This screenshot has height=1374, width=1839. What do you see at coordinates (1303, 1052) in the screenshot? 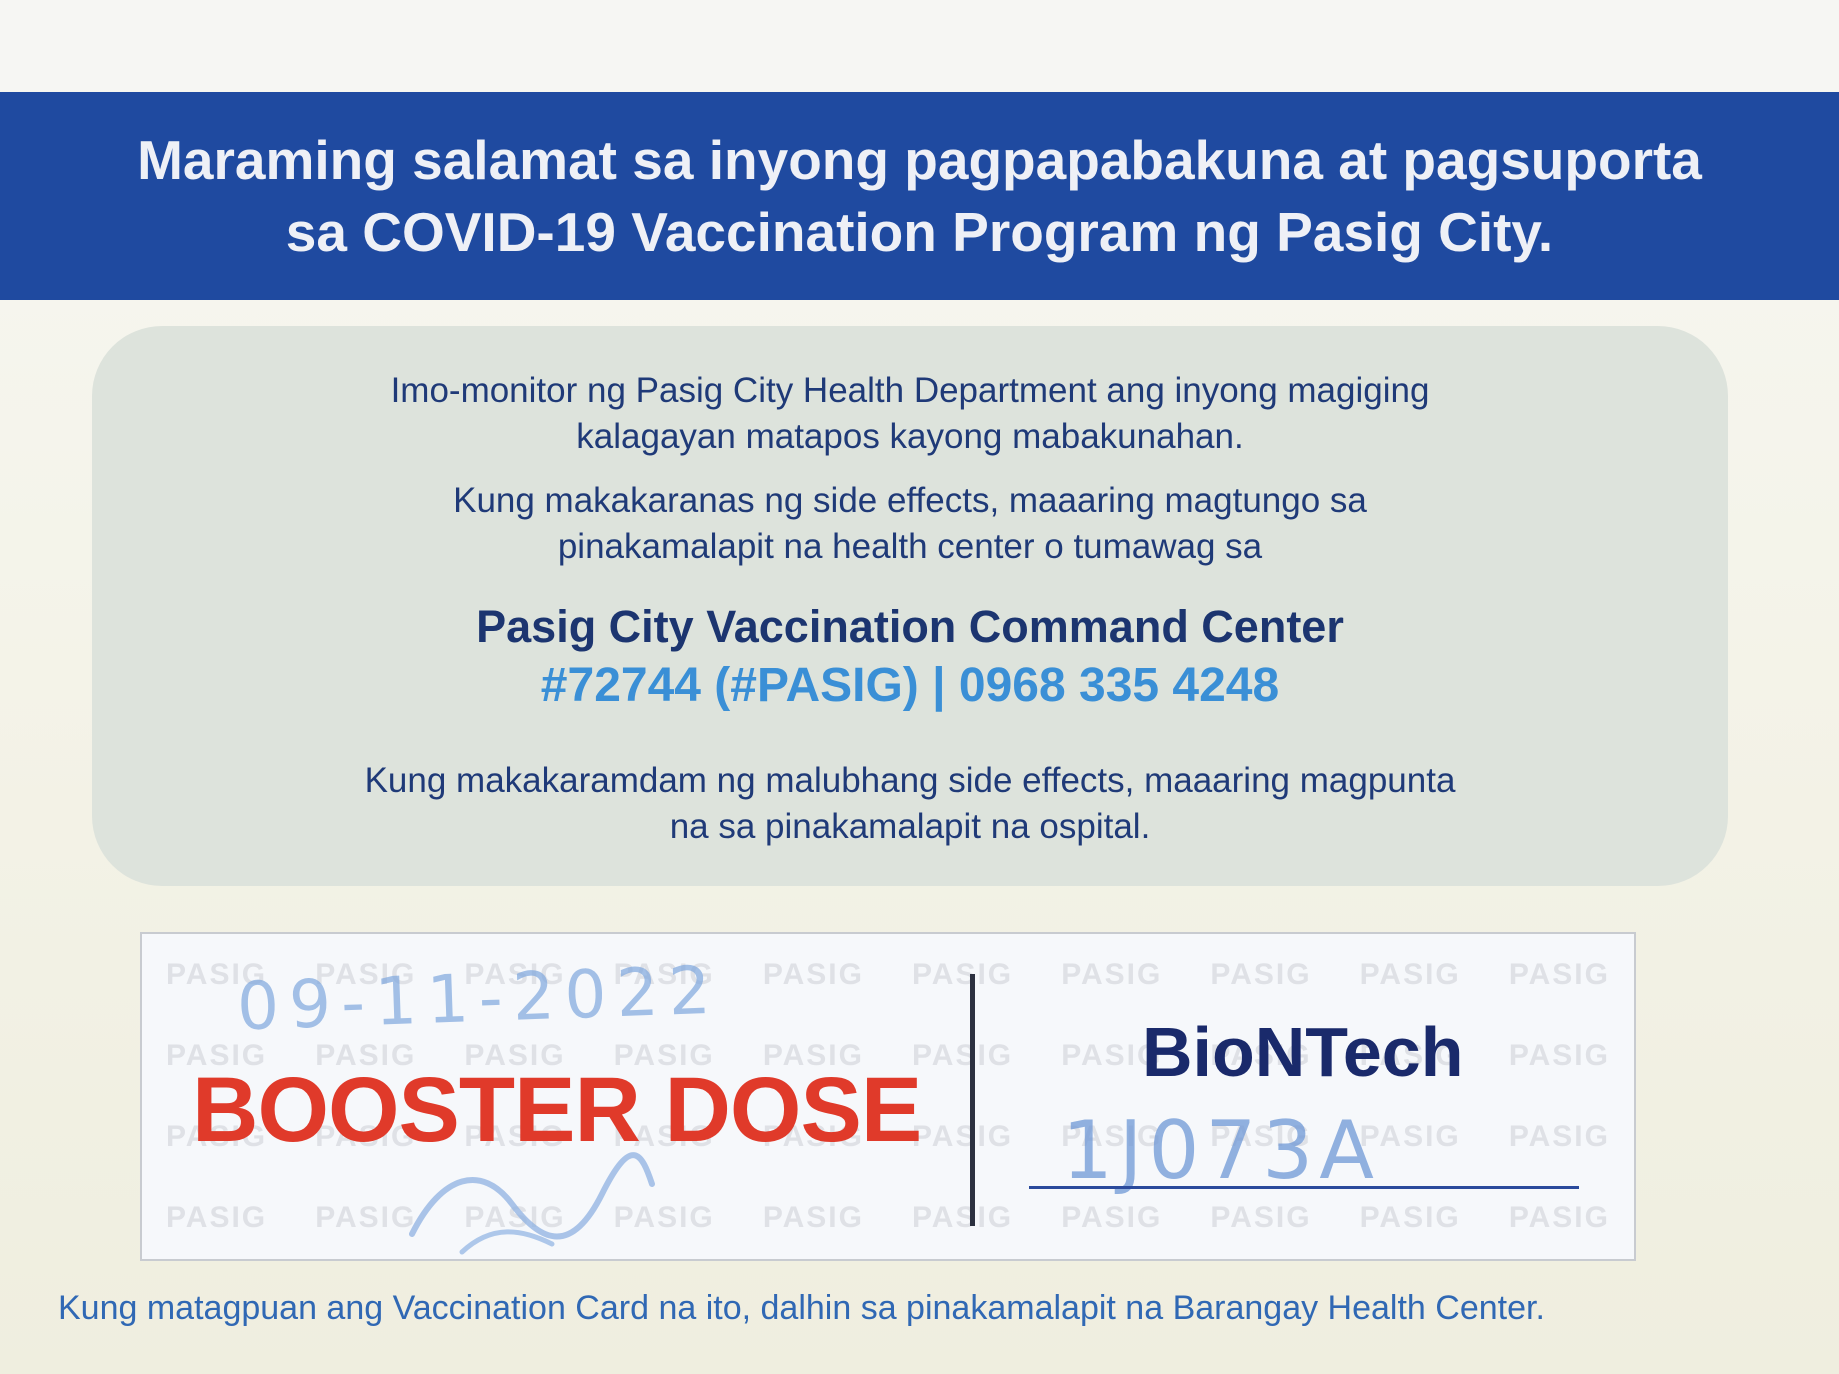
I see `vaccine-brand: BioNTech` at bounding box center [1303, 1052].